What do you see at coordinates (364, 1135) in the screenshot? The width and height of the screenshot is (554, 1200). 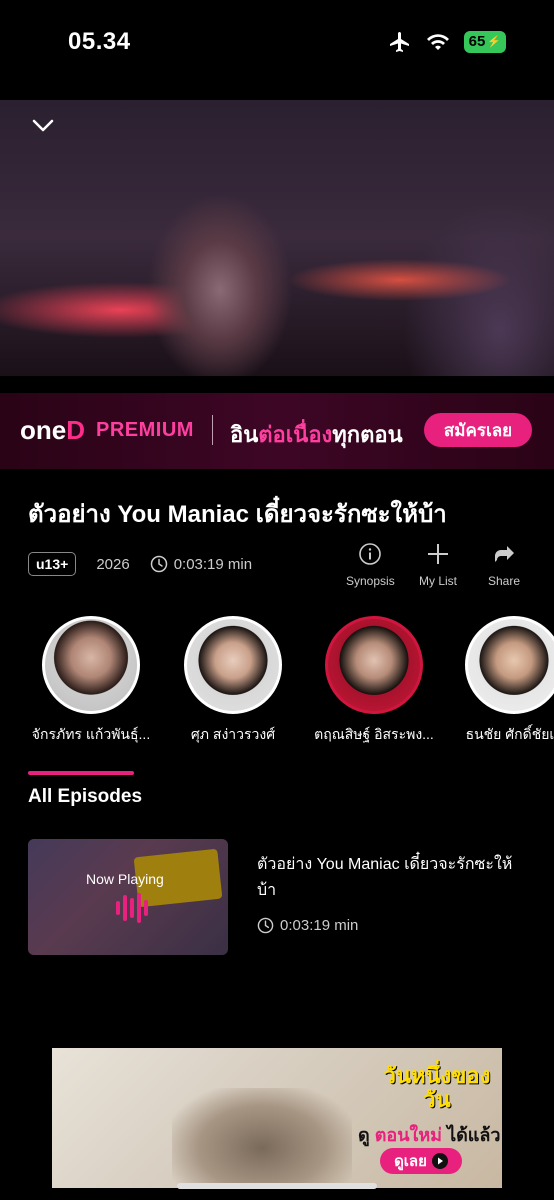 I see `ad-line-1: ดู` at bounding box center [364, 1135].